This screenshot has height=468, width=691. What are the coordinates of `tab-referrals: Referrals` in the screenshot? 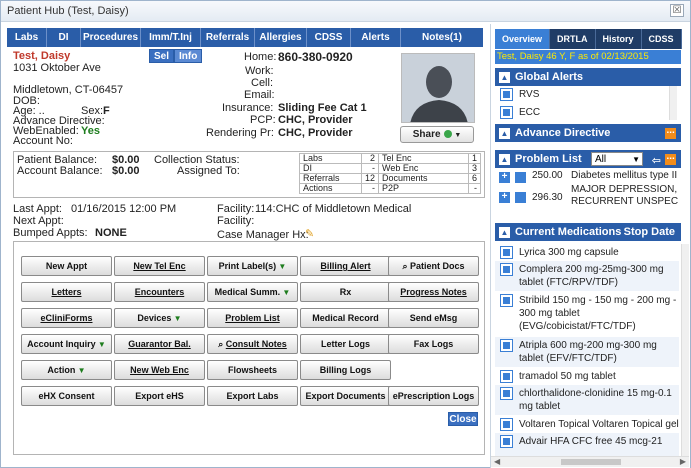 It's located at (228, 37).